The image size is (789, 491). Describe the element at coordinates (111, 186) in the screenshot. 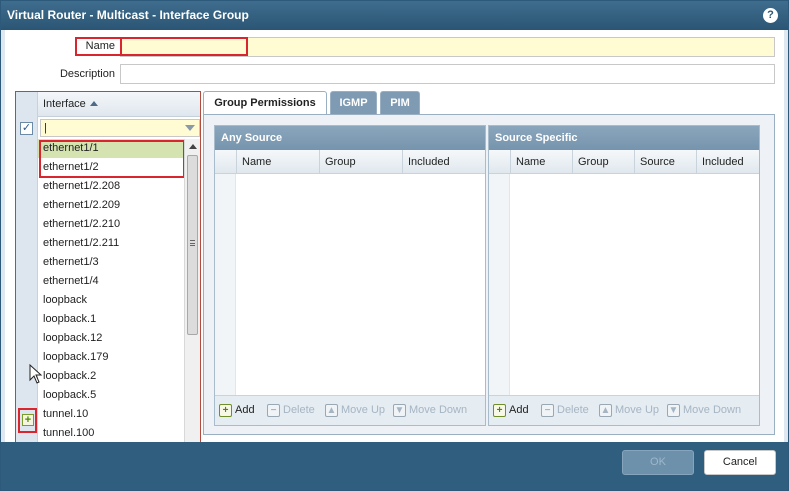

I see `interface-list-item: ethernet1/2.208` at that location.